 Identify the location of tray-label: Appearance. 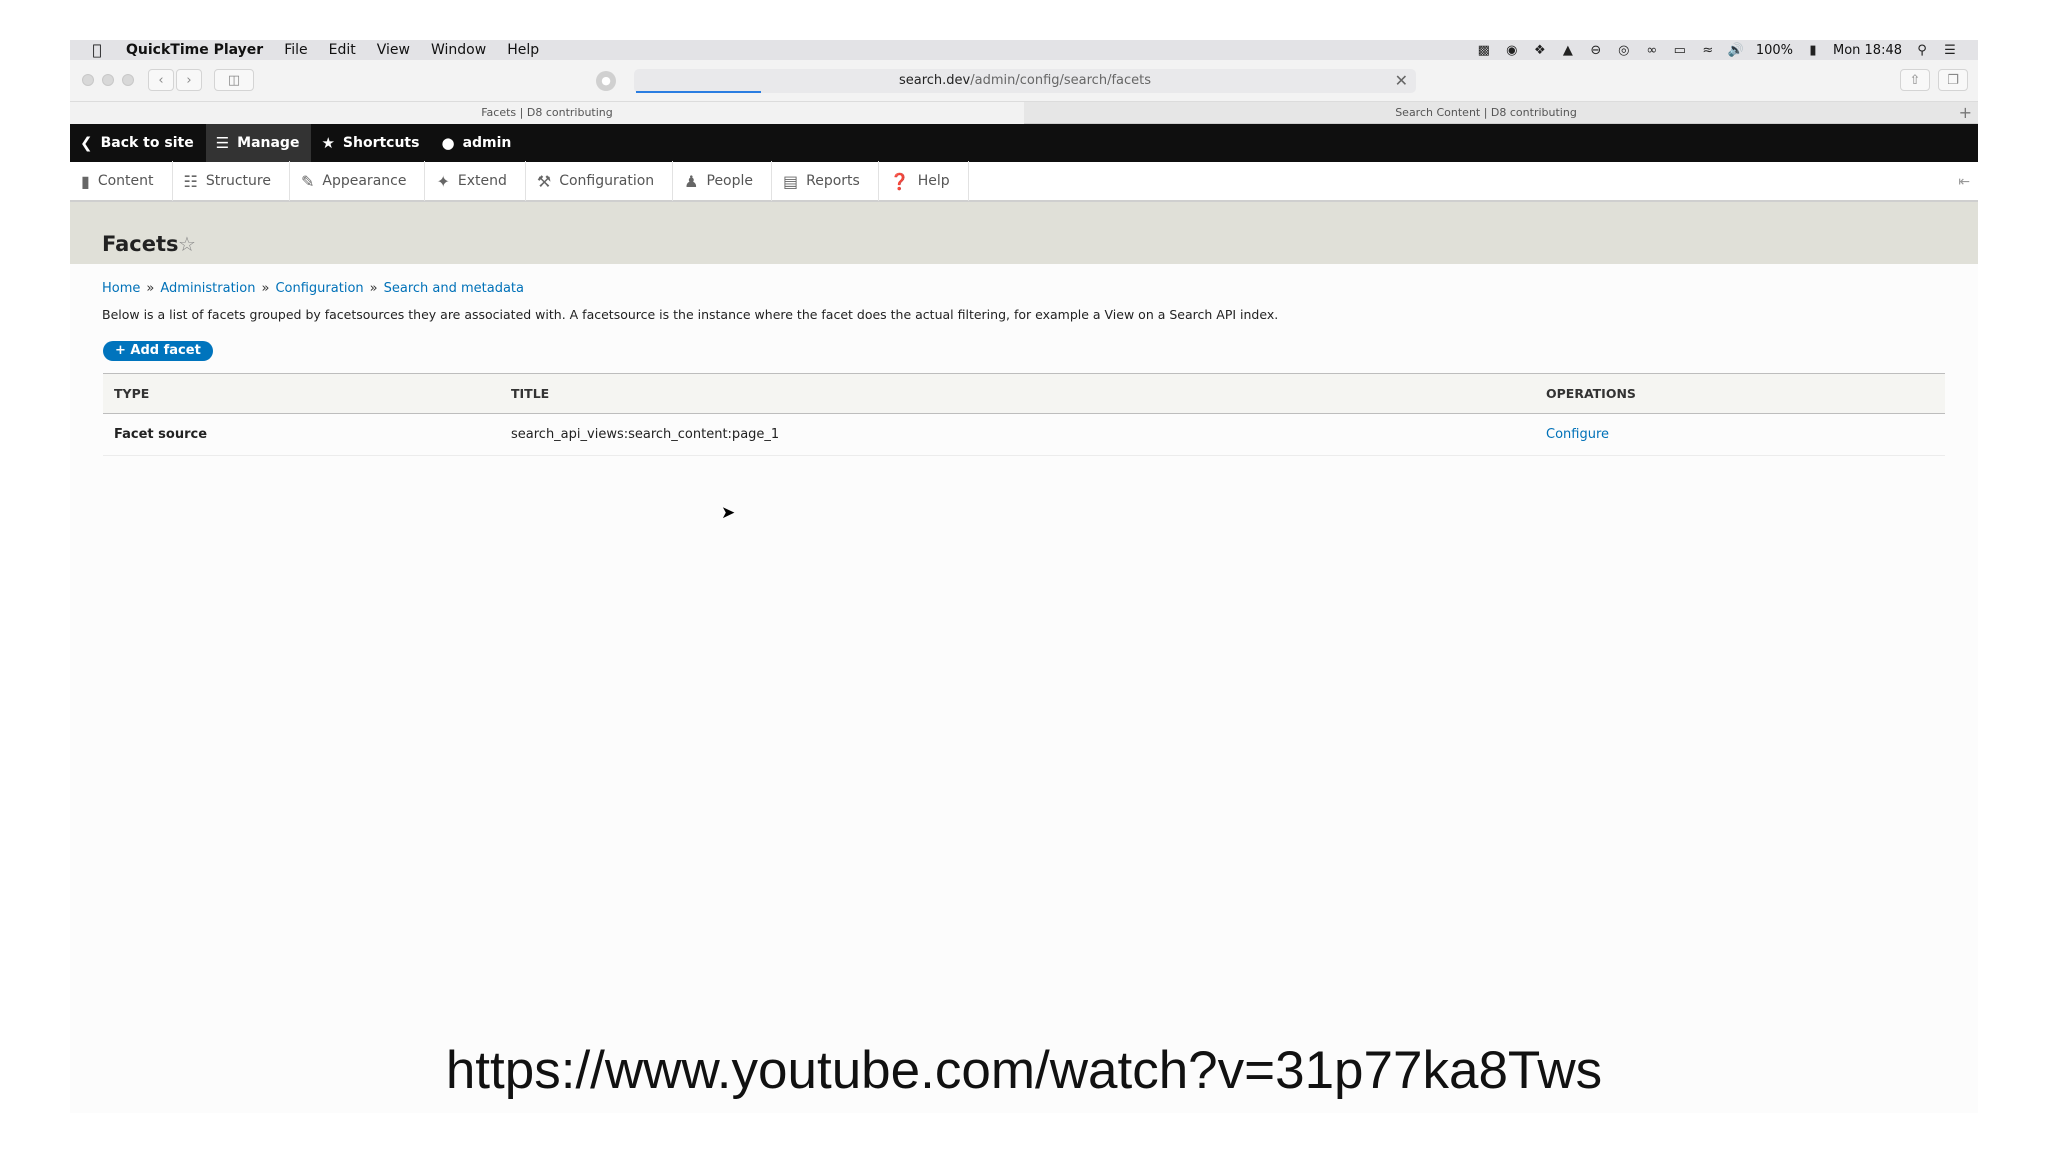
(364, 181).